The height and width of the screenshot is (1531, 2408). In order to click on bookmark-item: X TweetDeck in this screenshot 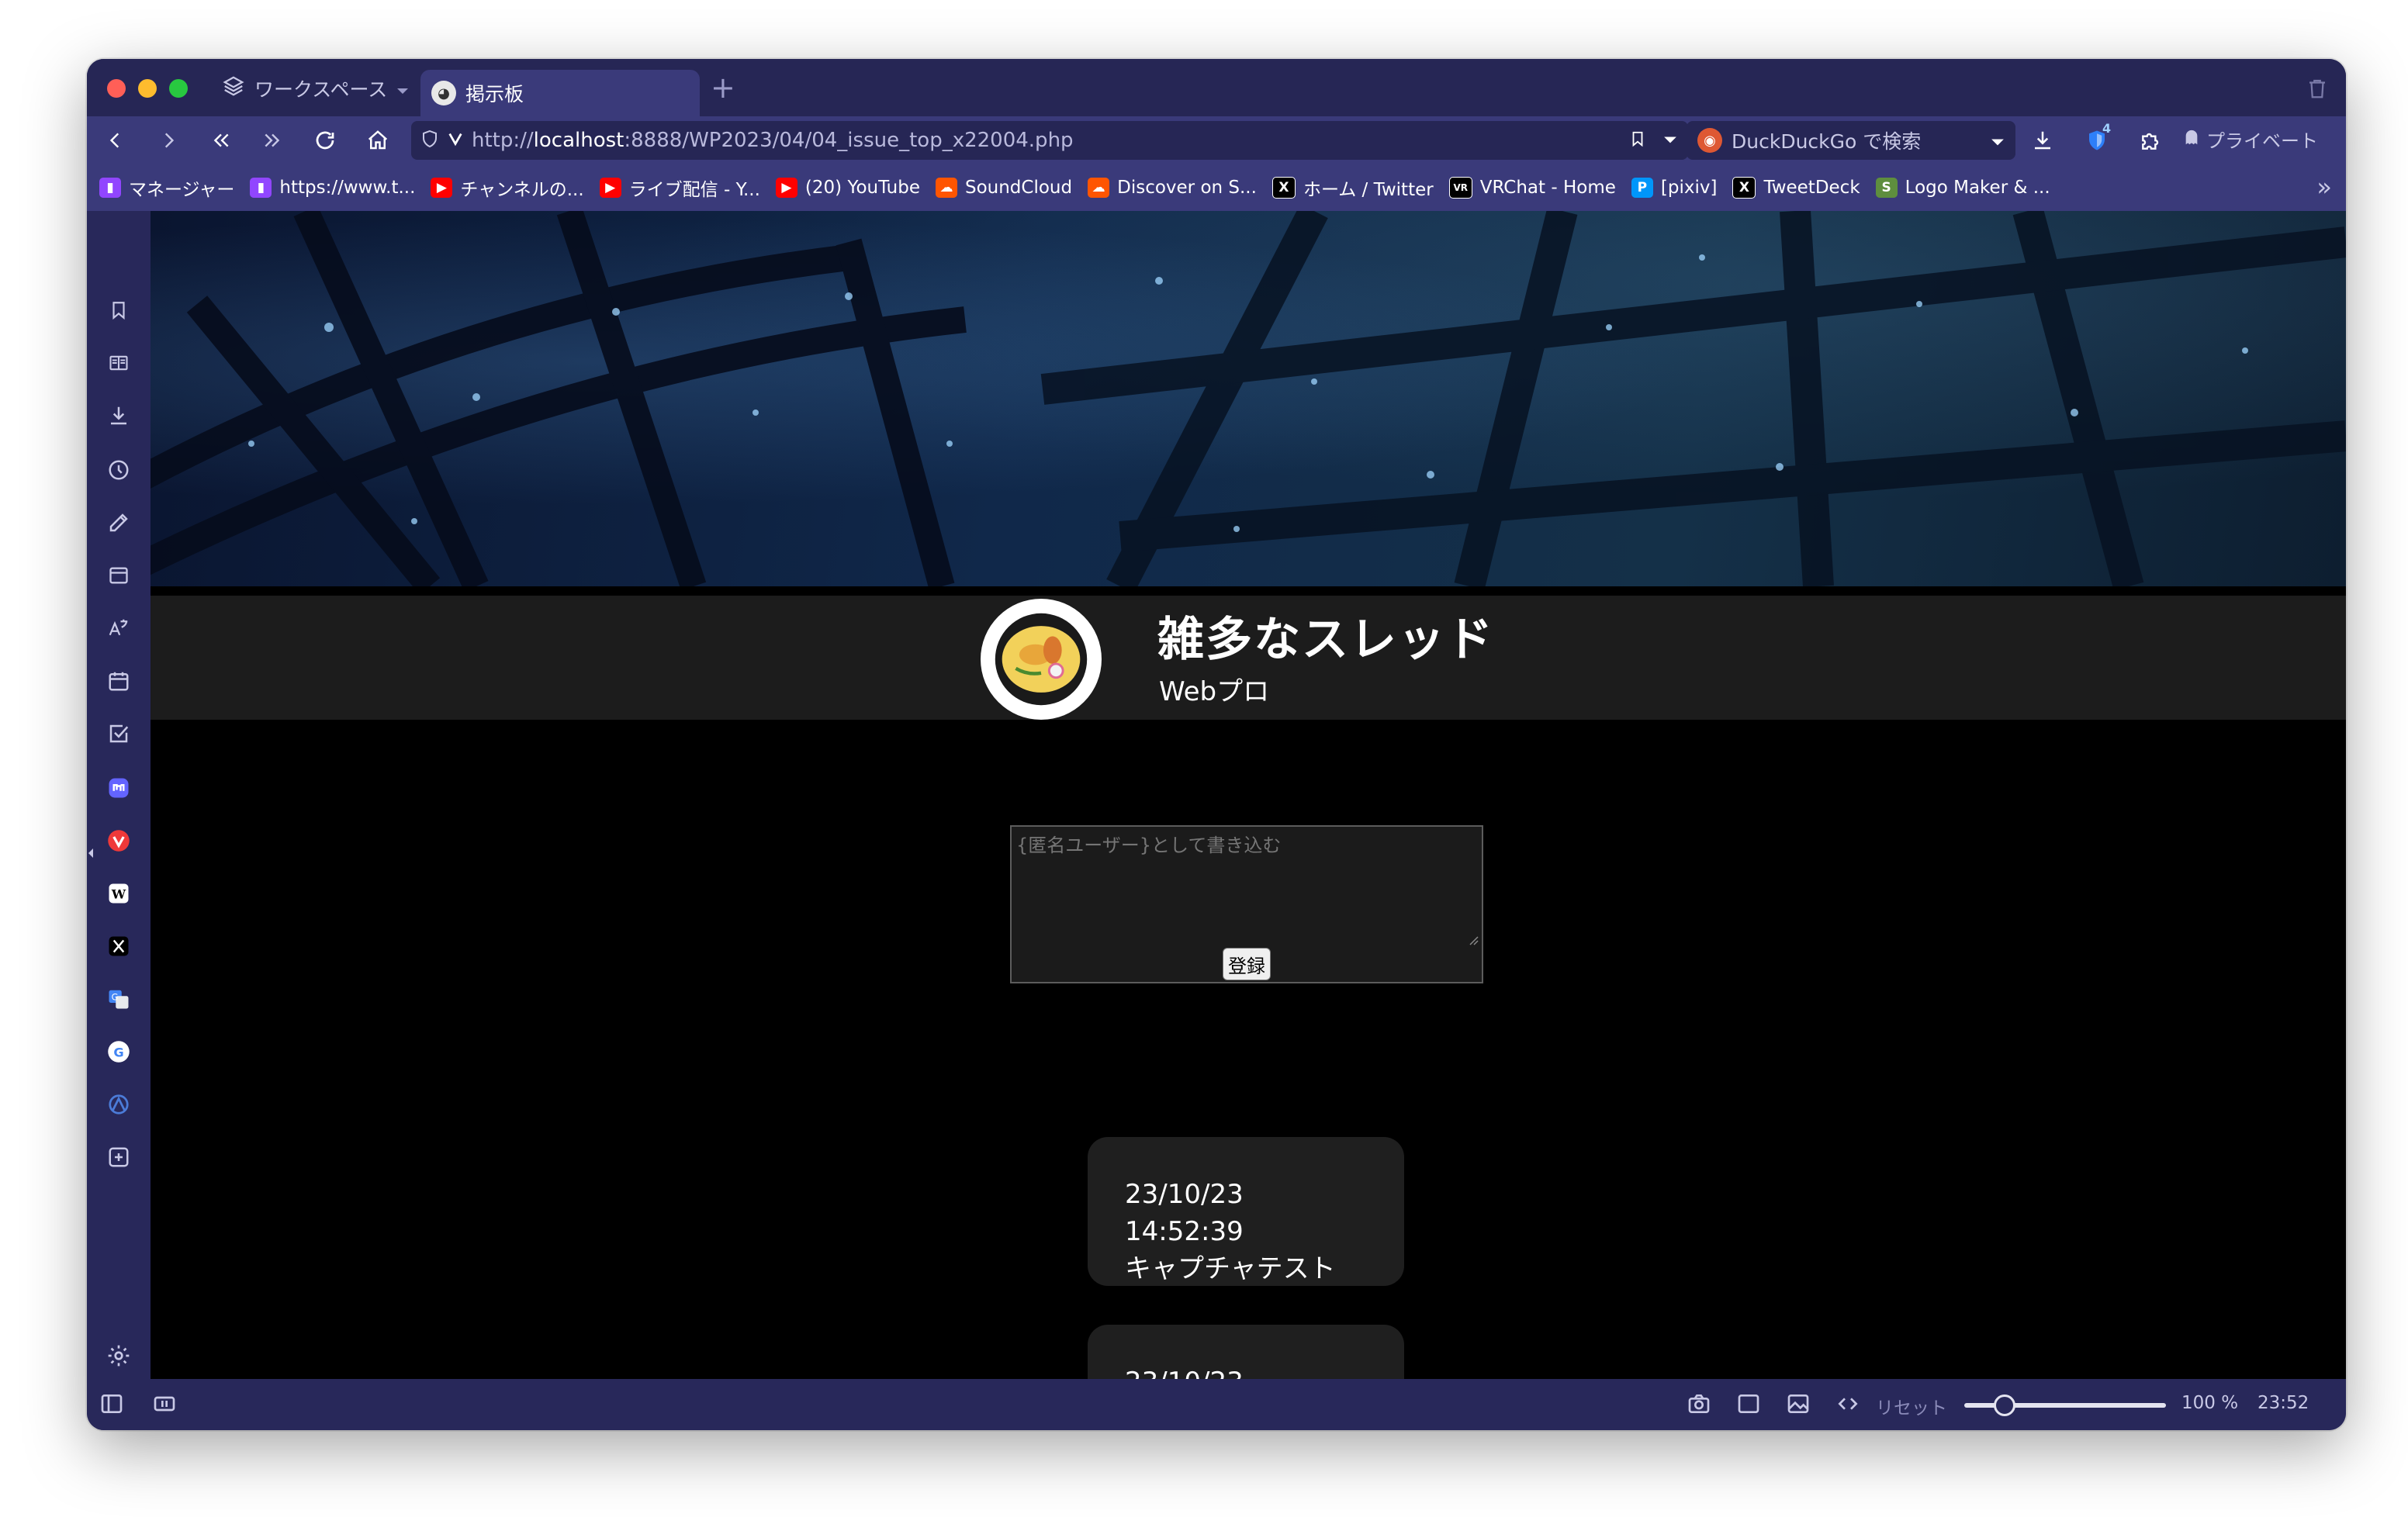, I will do `click(1796, 188)`.